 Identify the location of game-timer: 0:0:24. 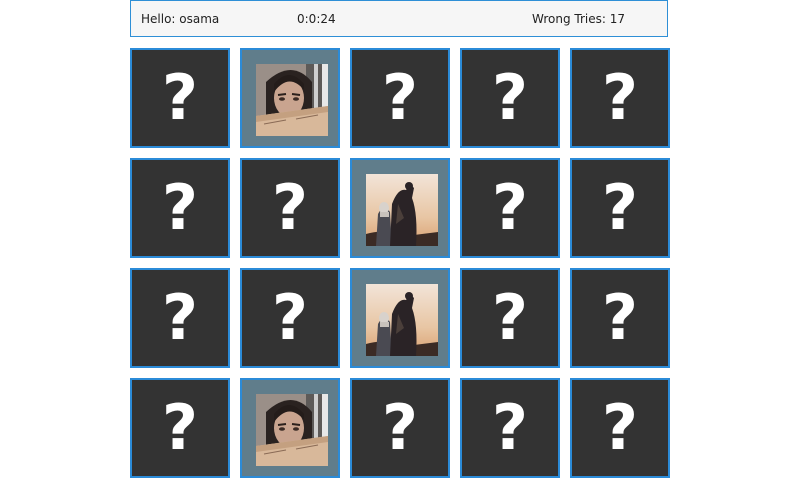
(316, 19).